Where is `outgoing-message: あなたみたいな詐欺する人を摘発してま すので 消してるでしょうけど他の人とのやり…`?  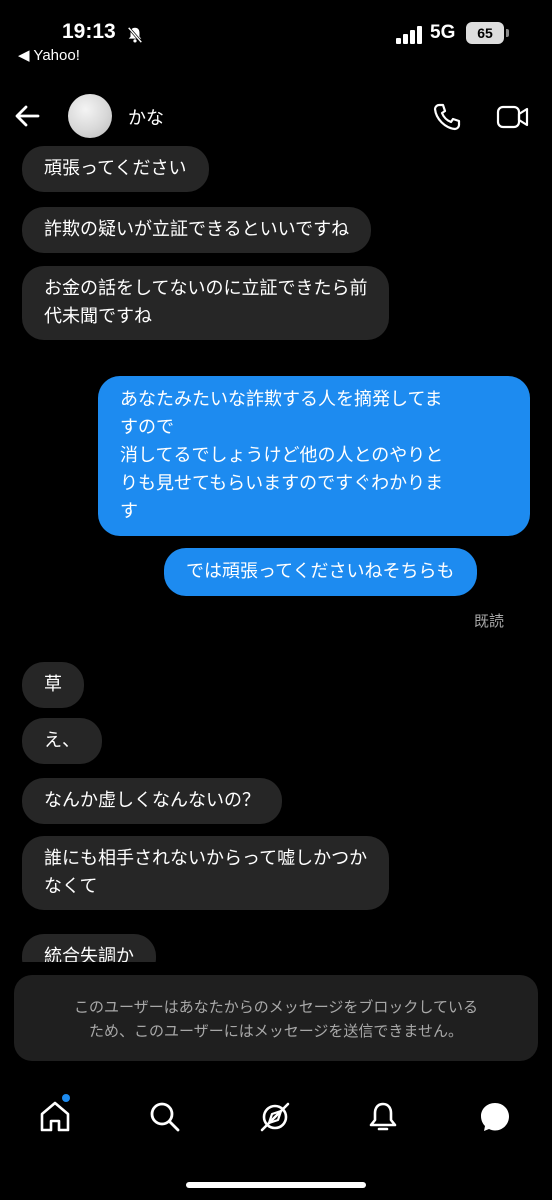
outgoing-message: あなたみたいな詐欺する人を摘発してま すので 消してるでしょうけど他の人とのやり… is located at coordinates (314, 456).